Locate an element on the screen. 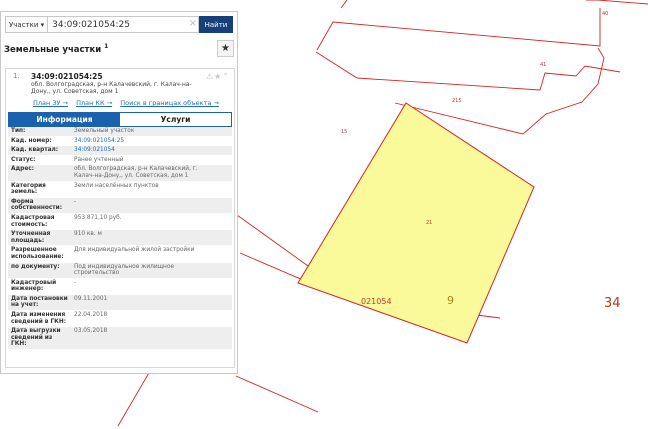 This screenshot has width=648, height=429. map-label-quarter: 021054 is located at coordinates (376, 301).